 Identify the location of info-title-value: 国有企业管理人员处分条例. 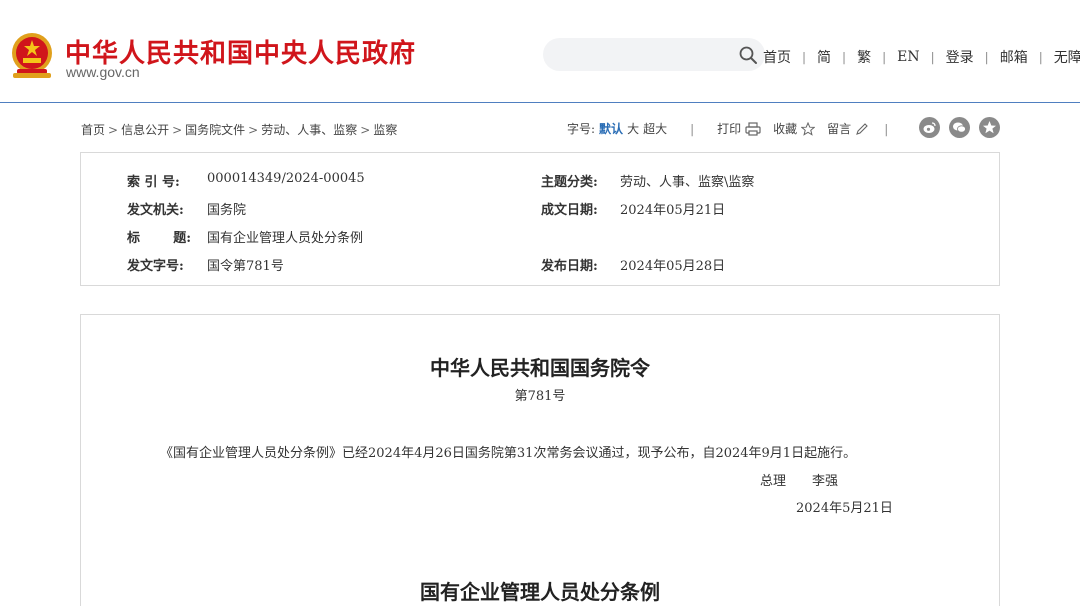
(285, 238).